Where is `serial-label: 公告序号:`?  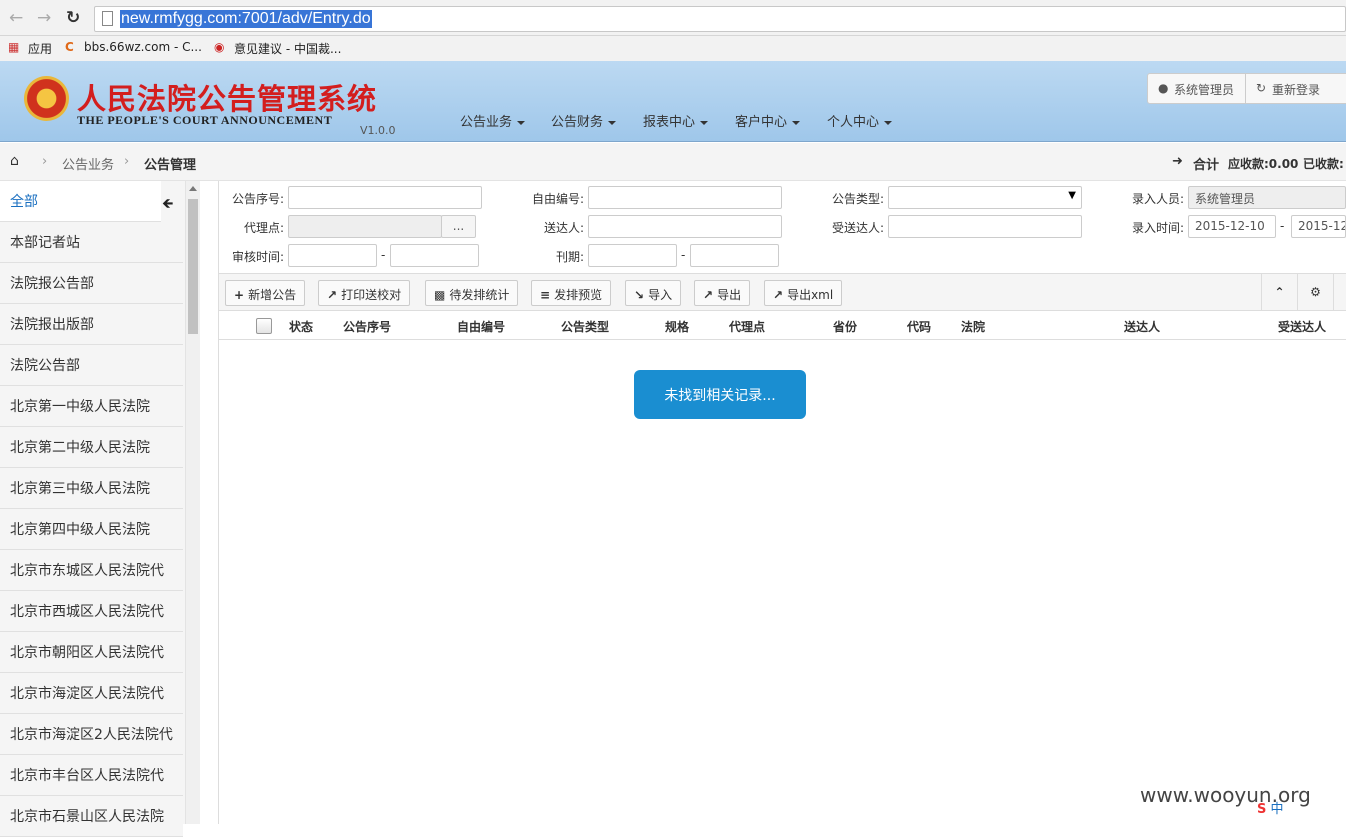
serial-label: 公告序号: is located at coordinates (257, 199).